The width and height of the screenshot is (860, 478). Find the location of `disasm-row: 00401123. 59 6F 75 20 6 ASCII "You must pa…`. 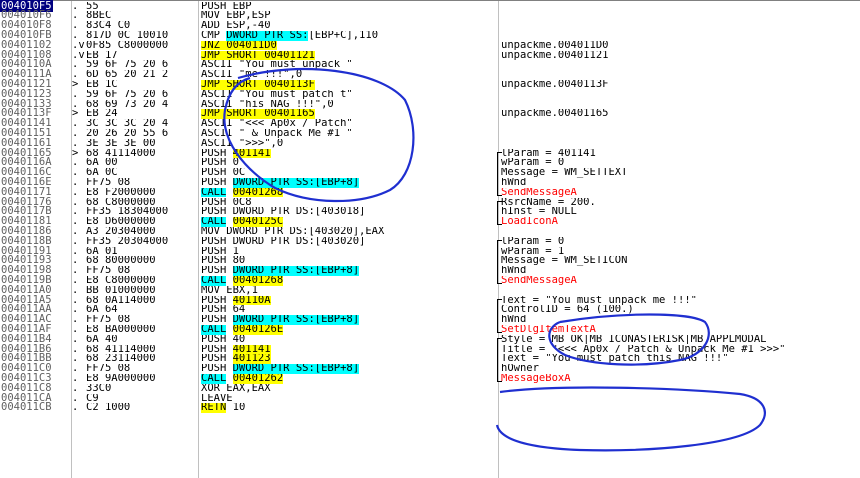

disasm-row: 00401123. 59 6F 75 20 6 ASCII "You must pa… is located at coordinates (430, 94).